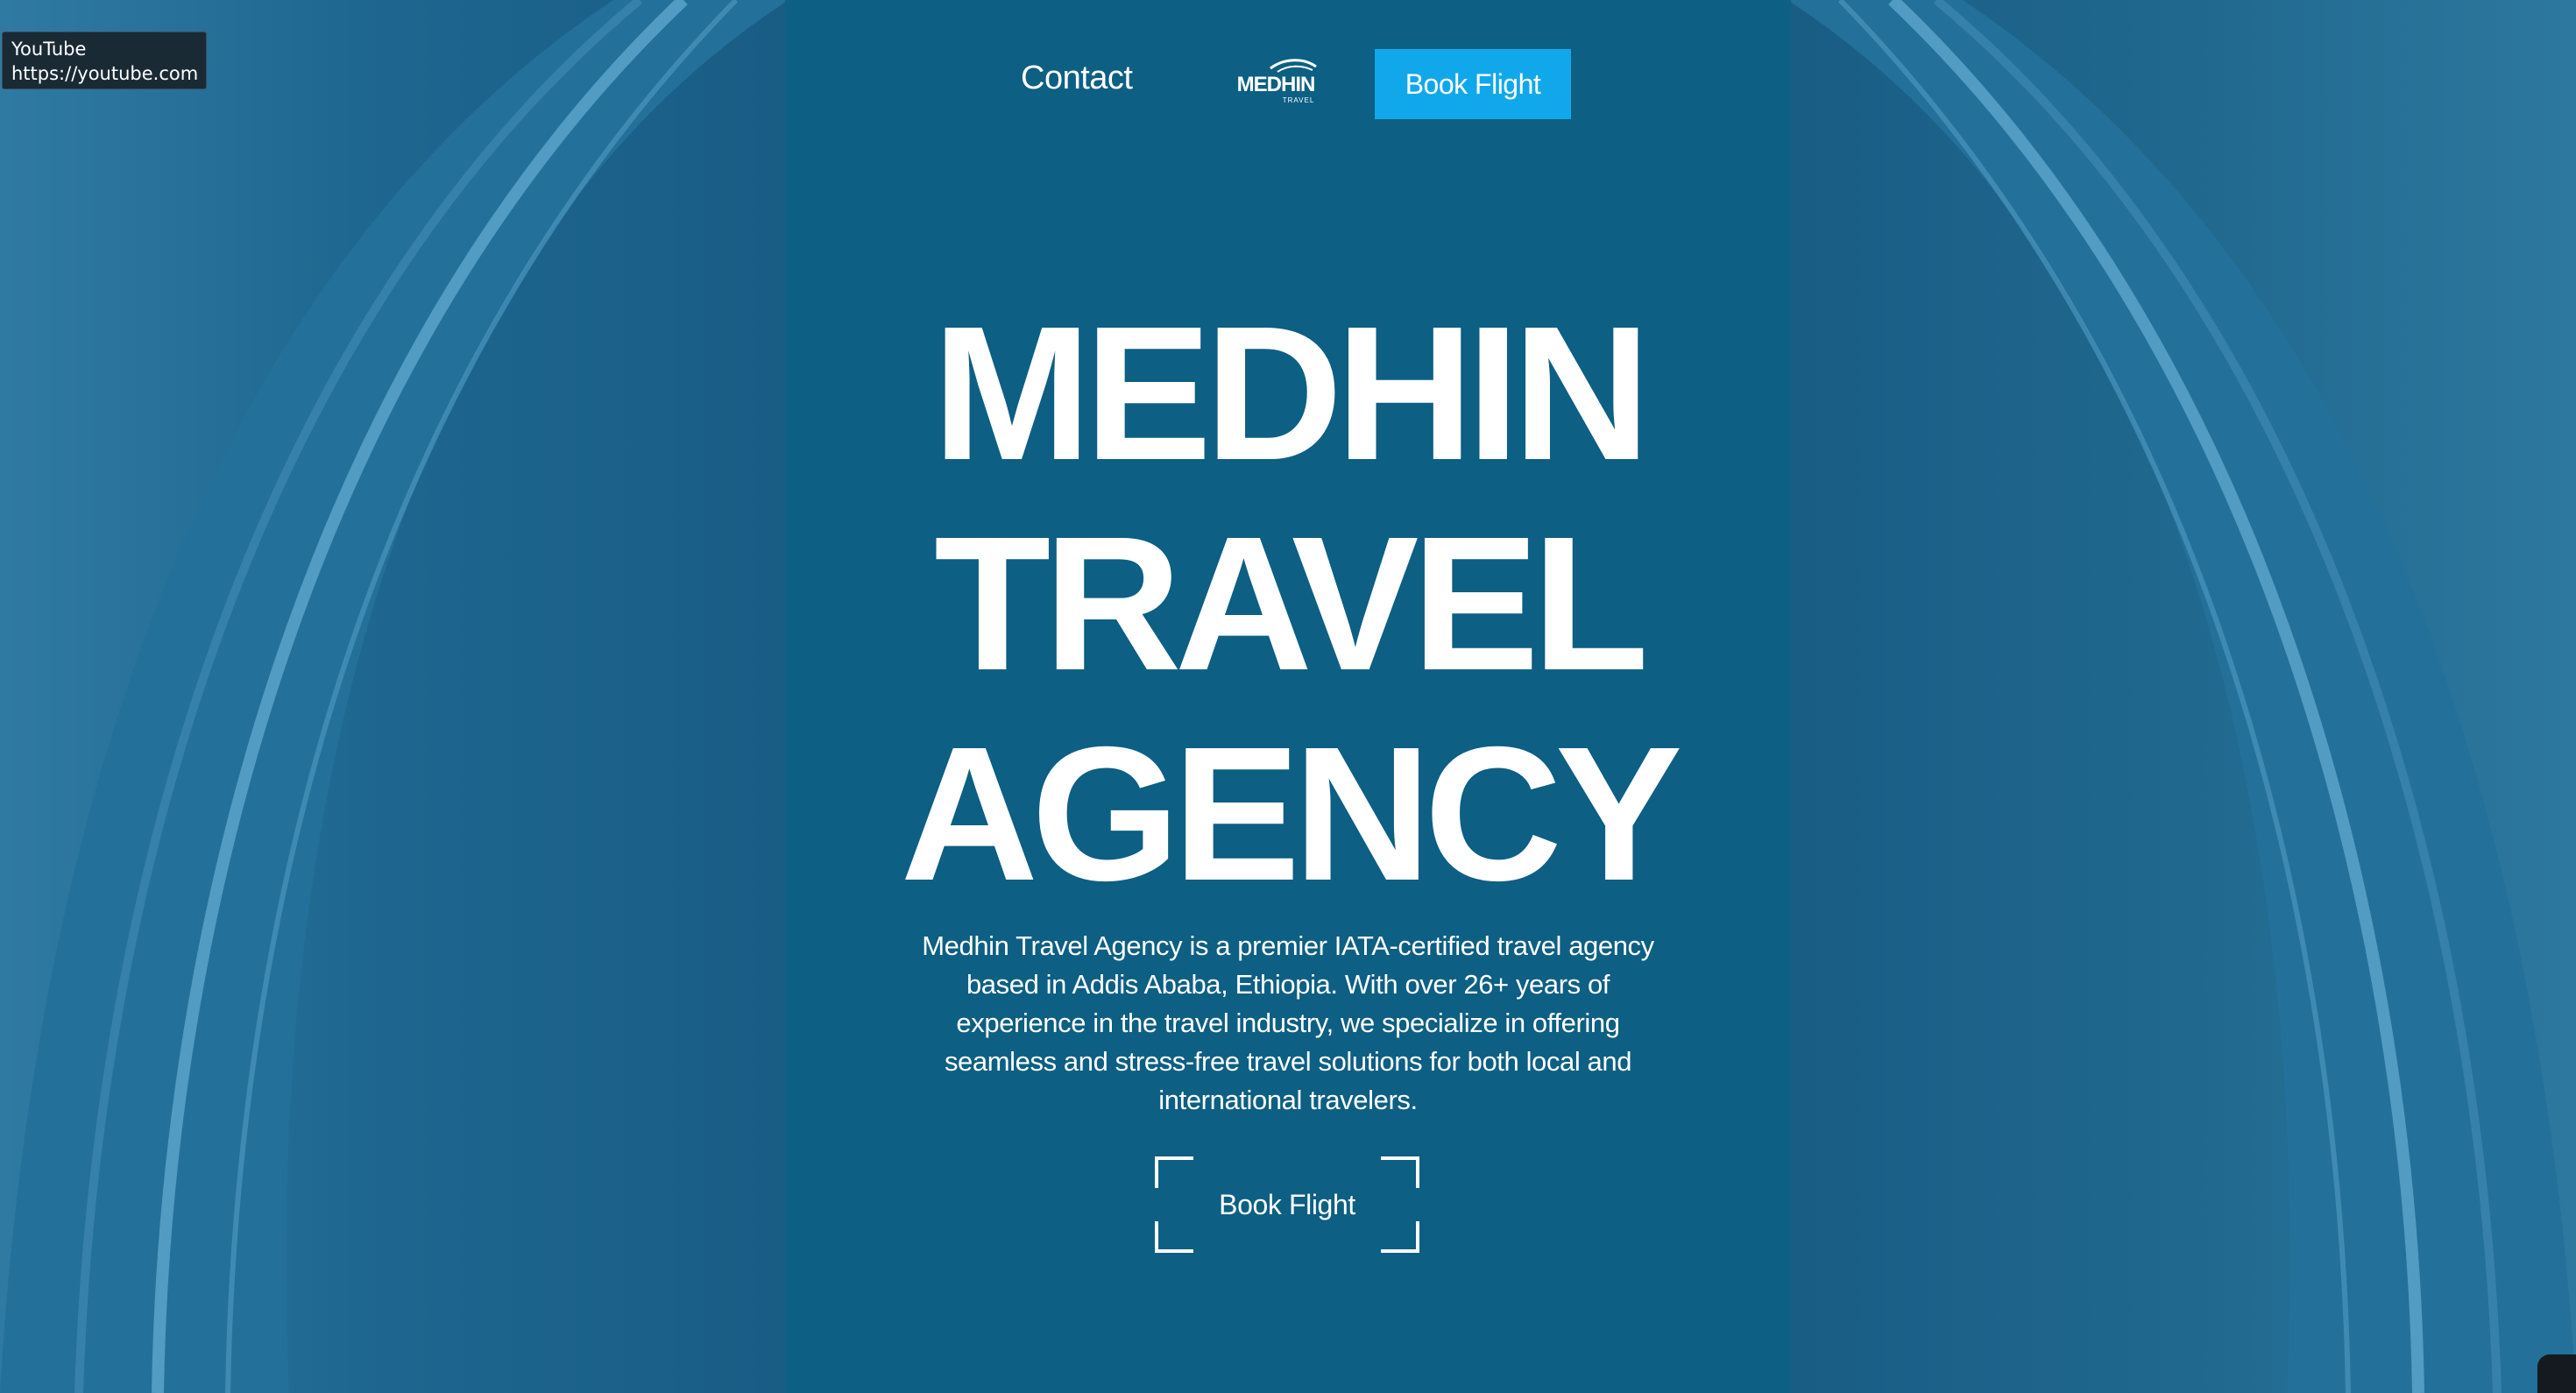  I want to click on logo-mark: MEDHIN TRAVEL, so click(1277, 82).